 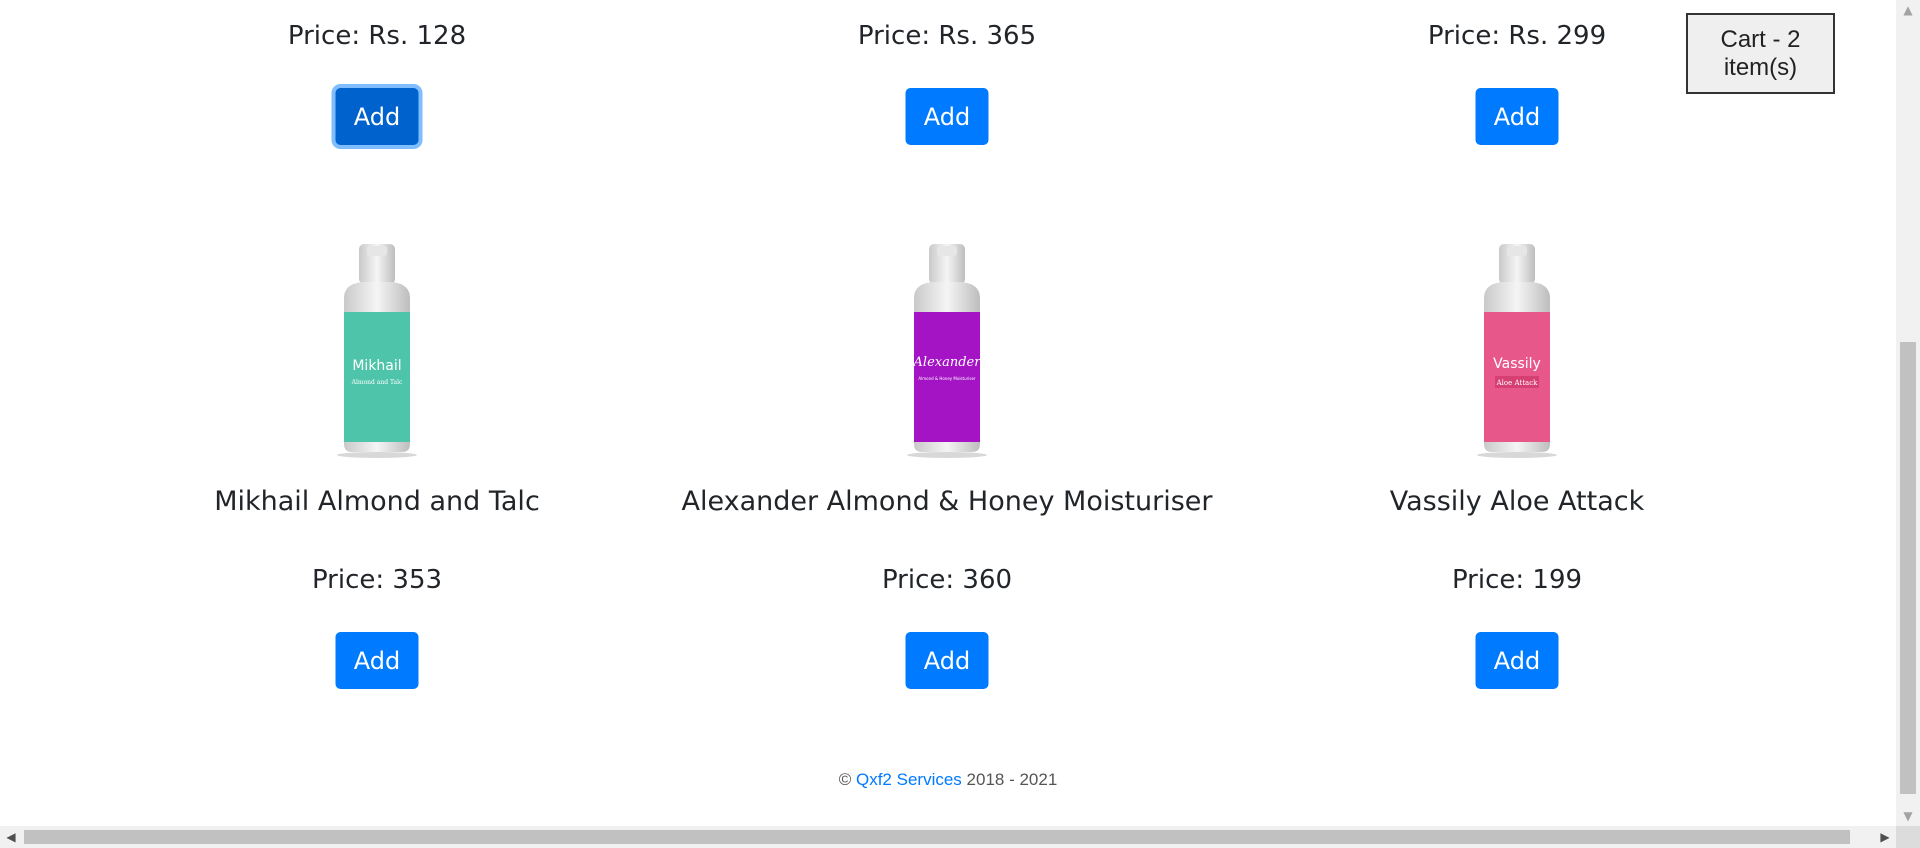 I want to click on svg-text: Almond & Honey Moisturiser, so click(x=947, y=378).